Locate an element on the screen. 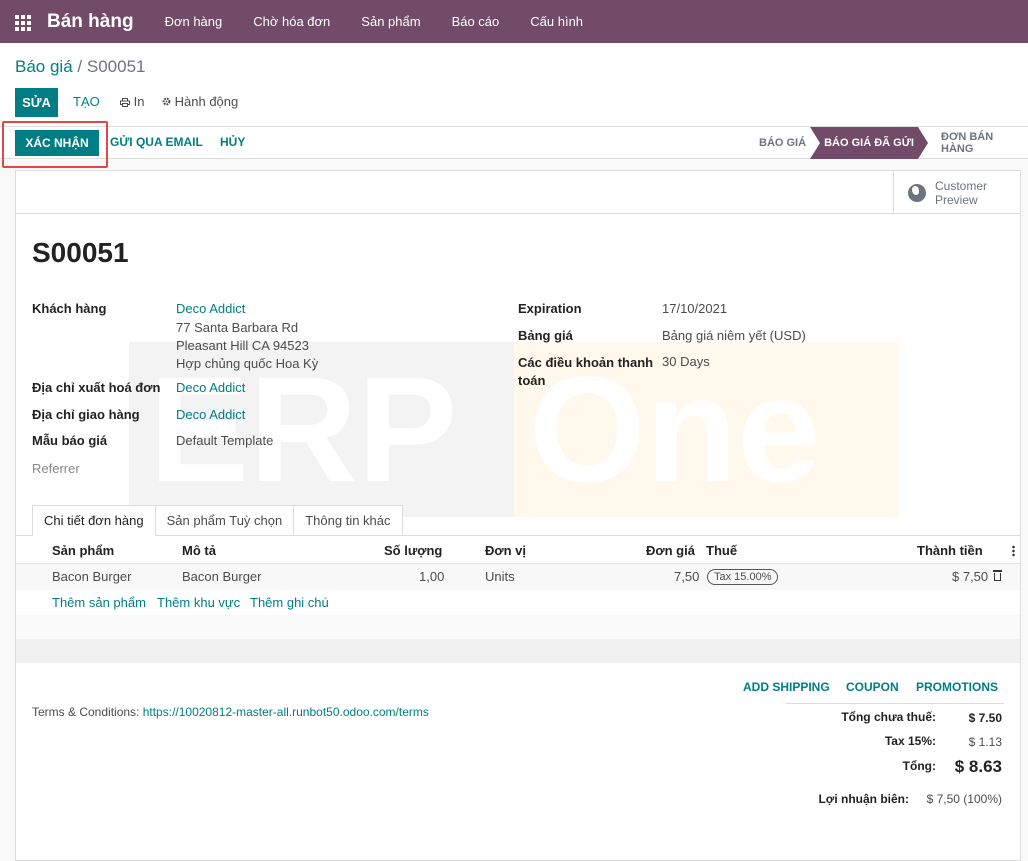 This screenshot has width=1028, height=861. cell-description: Bacon Burger is located at coordinates (222, 576).